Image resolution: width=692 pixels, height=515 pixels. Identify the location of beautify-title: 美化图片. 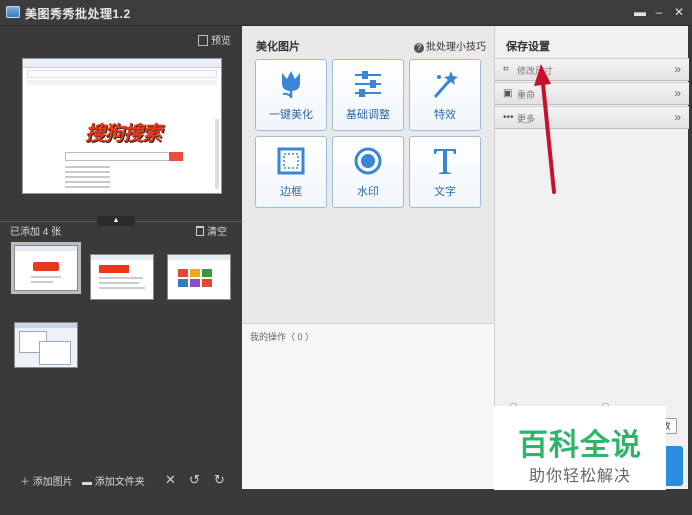
(278, 47).